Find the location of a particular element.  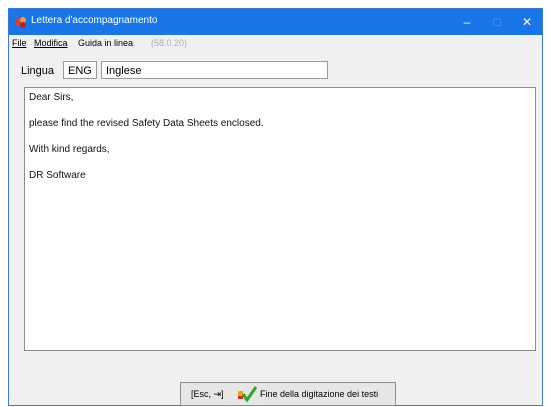

letter-line: DR Software is located at coordinates (57, 175).